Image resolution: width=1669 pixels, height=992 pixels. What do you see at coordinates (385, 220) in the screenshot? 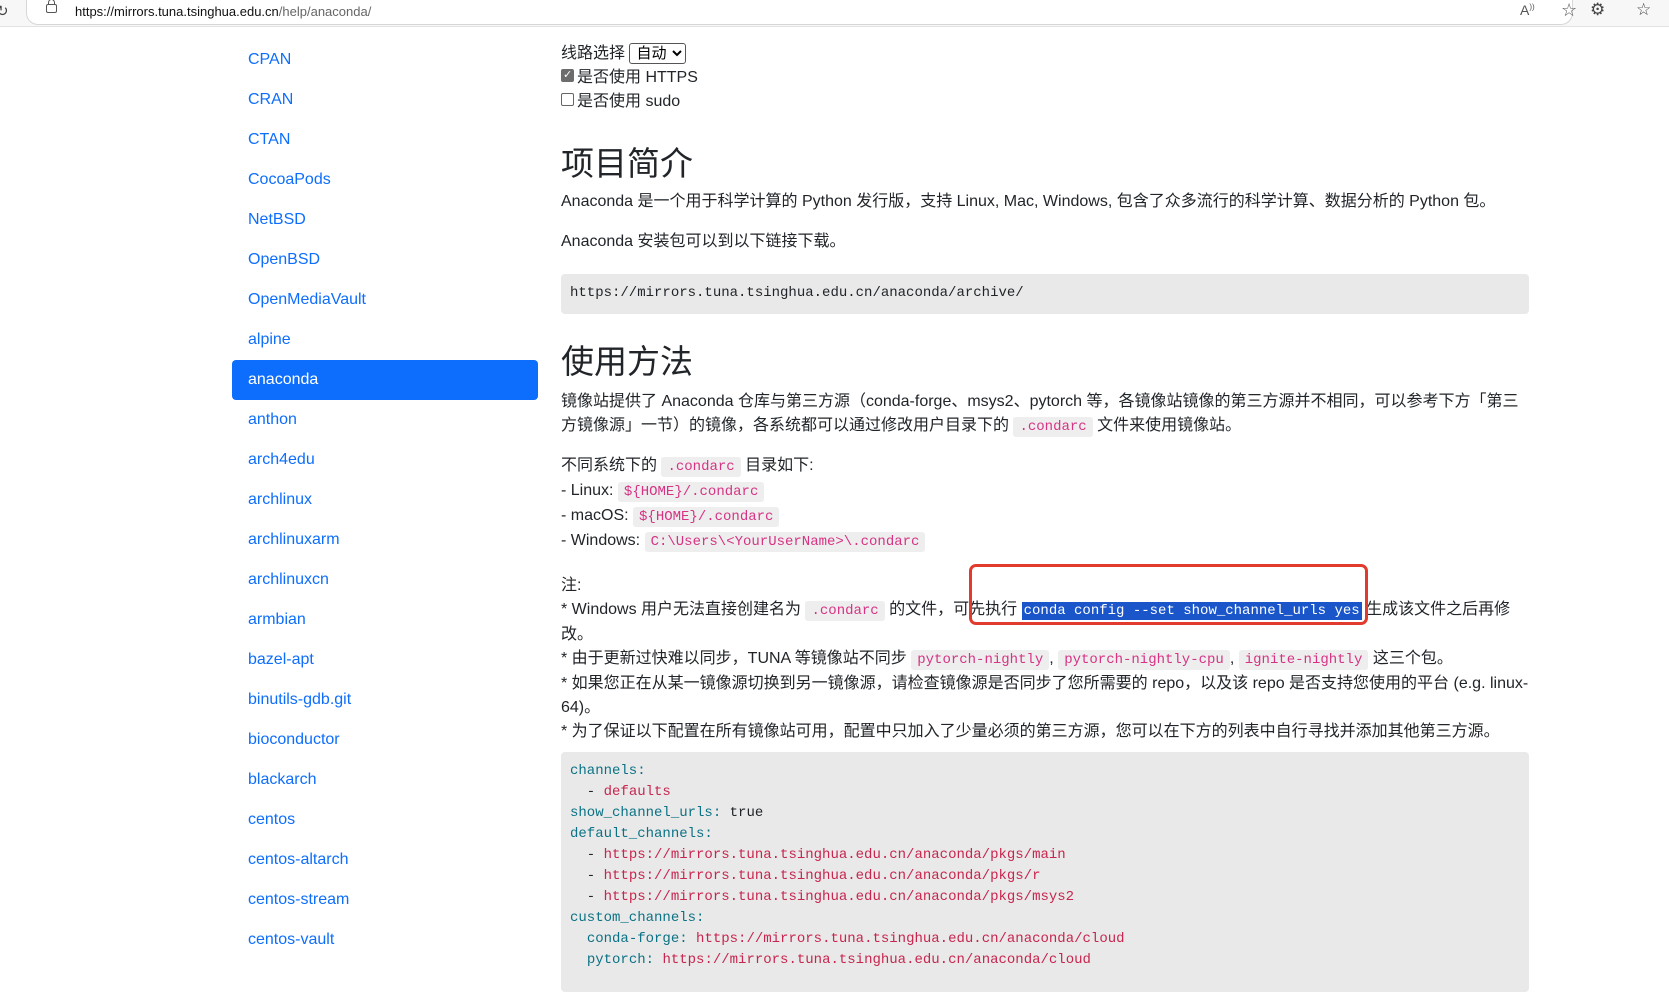
I see `sidebar-item-netbsd: NetBSD` at bounding box center [385, 220].